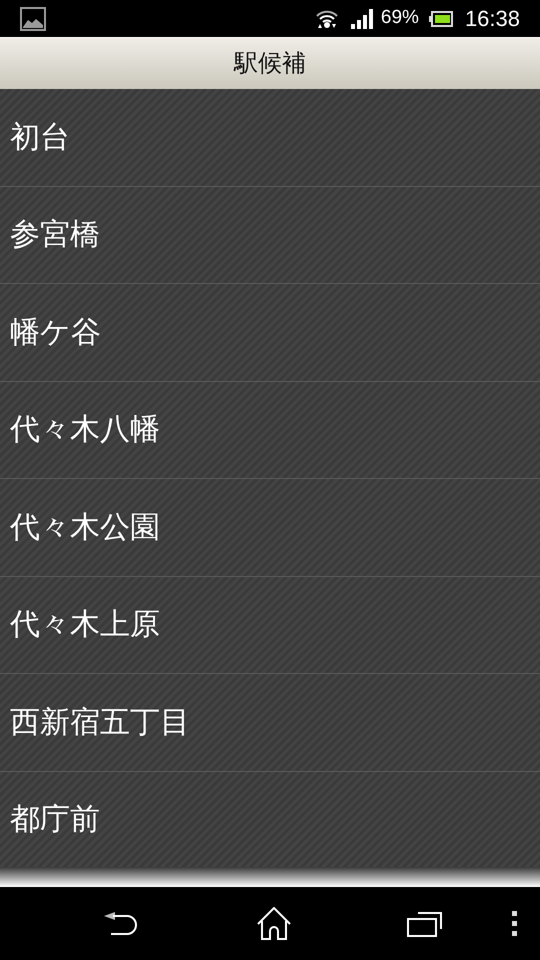 This screenshot has height=960, width=540. What do you see at coordinates (270, 527) in the screenshot?
I see `station-item: 代々木公園` at bounding box center [270, 527].